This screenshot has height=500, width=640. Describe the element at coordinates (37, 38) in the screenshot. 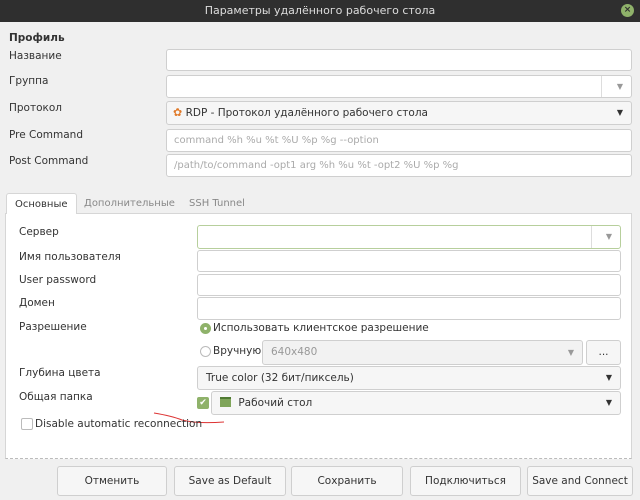

I see `profile-heading: Профиль` at that location.